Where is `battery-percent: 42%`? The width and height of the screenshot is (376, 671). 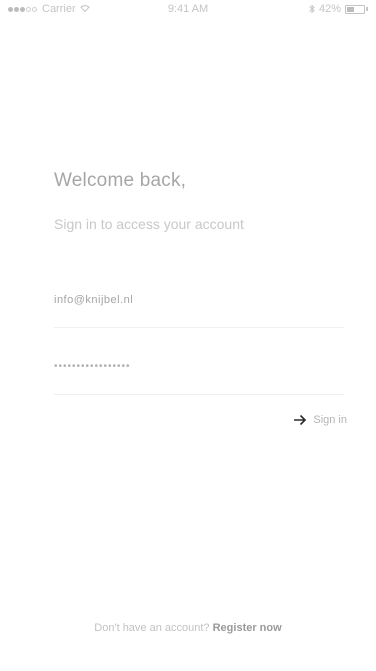 battery-percent: 42% is located at coordinates (329, 9).